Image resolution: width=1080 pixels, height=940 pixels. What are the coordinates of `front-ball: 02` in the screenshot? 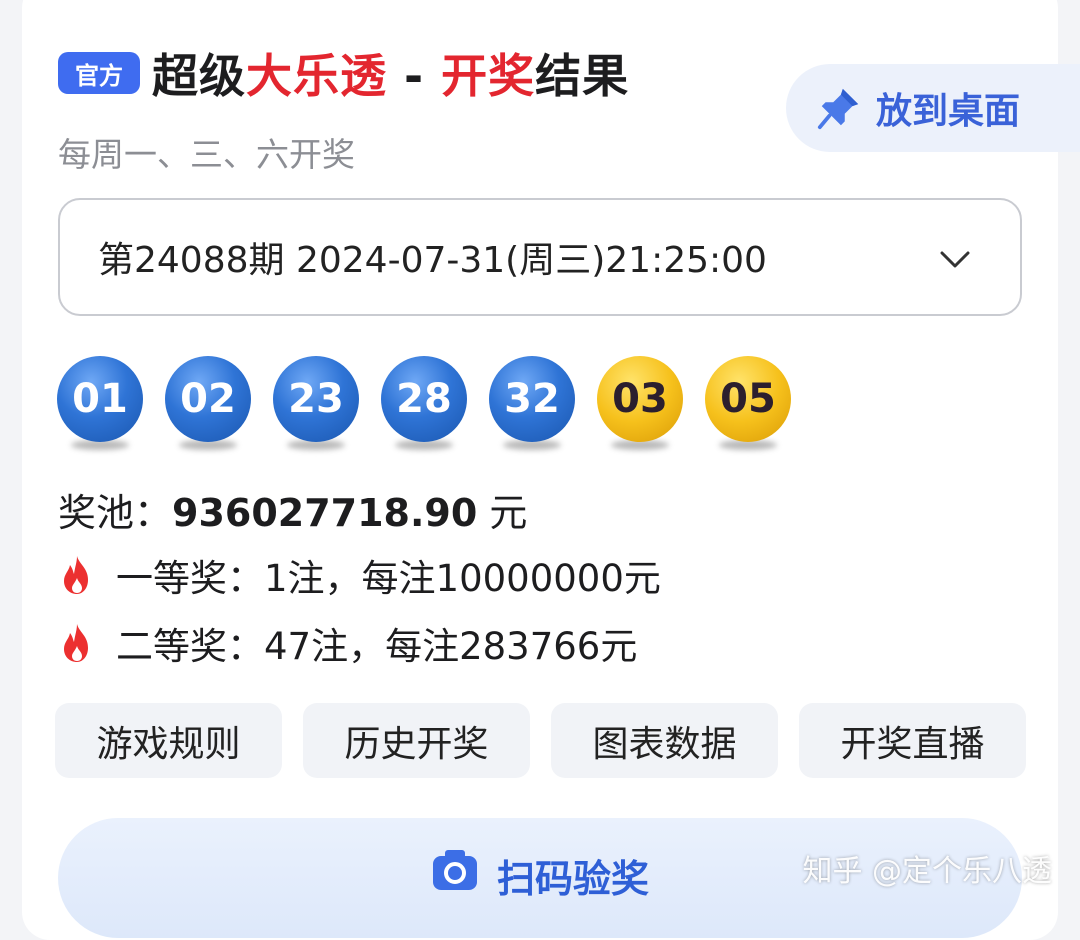 It's located at (219, 406).